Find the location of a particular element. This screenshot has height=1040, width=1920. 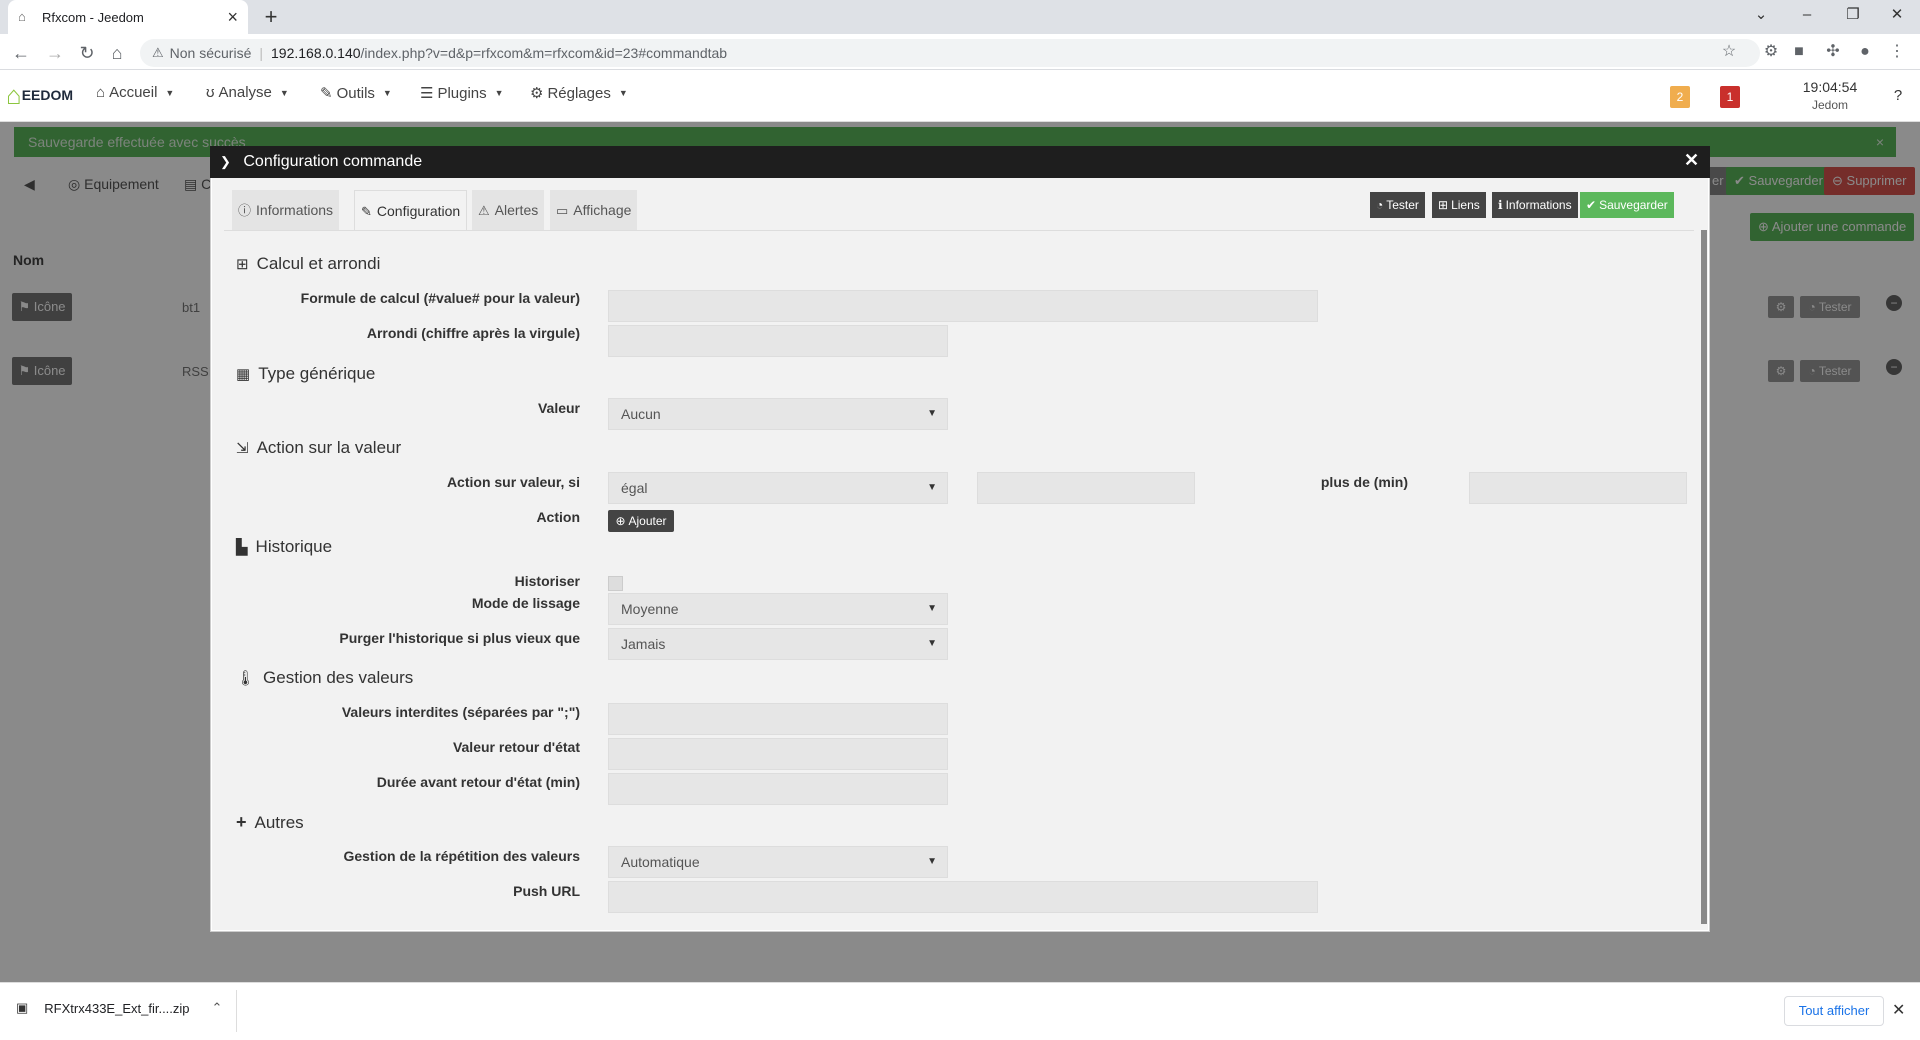

menu-outils: ✎ Outils ▼ is located at coordinates (356, 93).